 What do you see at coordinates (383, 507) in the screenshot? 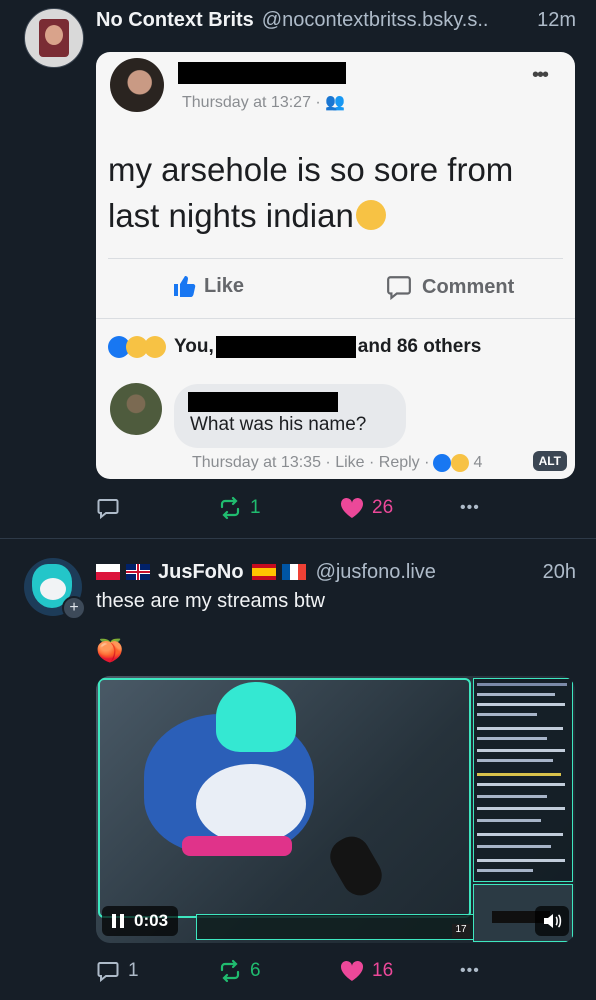
I see `like-count: 26` at bounding box center [383, 507].